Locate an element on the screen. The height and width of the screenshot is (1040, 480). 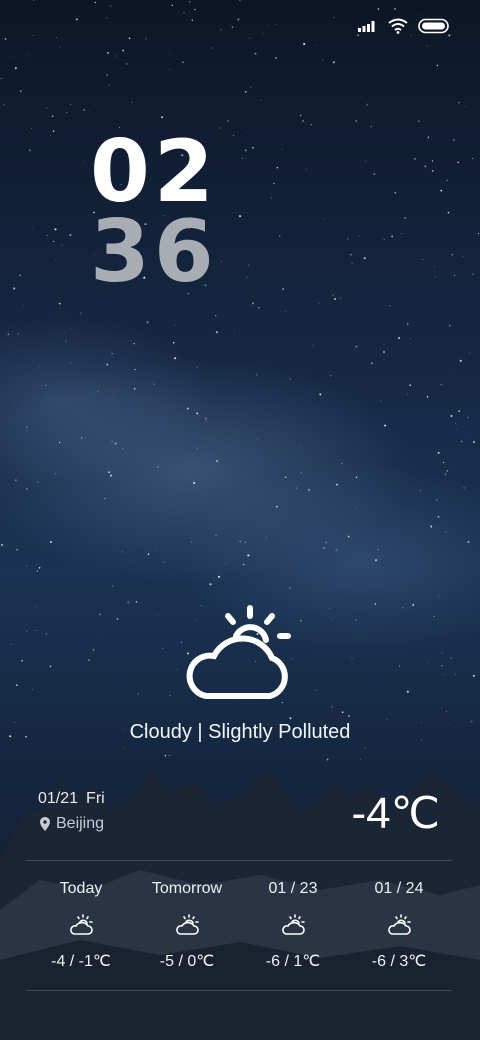
location-name: Beijing is located at coordinates (80, 823).